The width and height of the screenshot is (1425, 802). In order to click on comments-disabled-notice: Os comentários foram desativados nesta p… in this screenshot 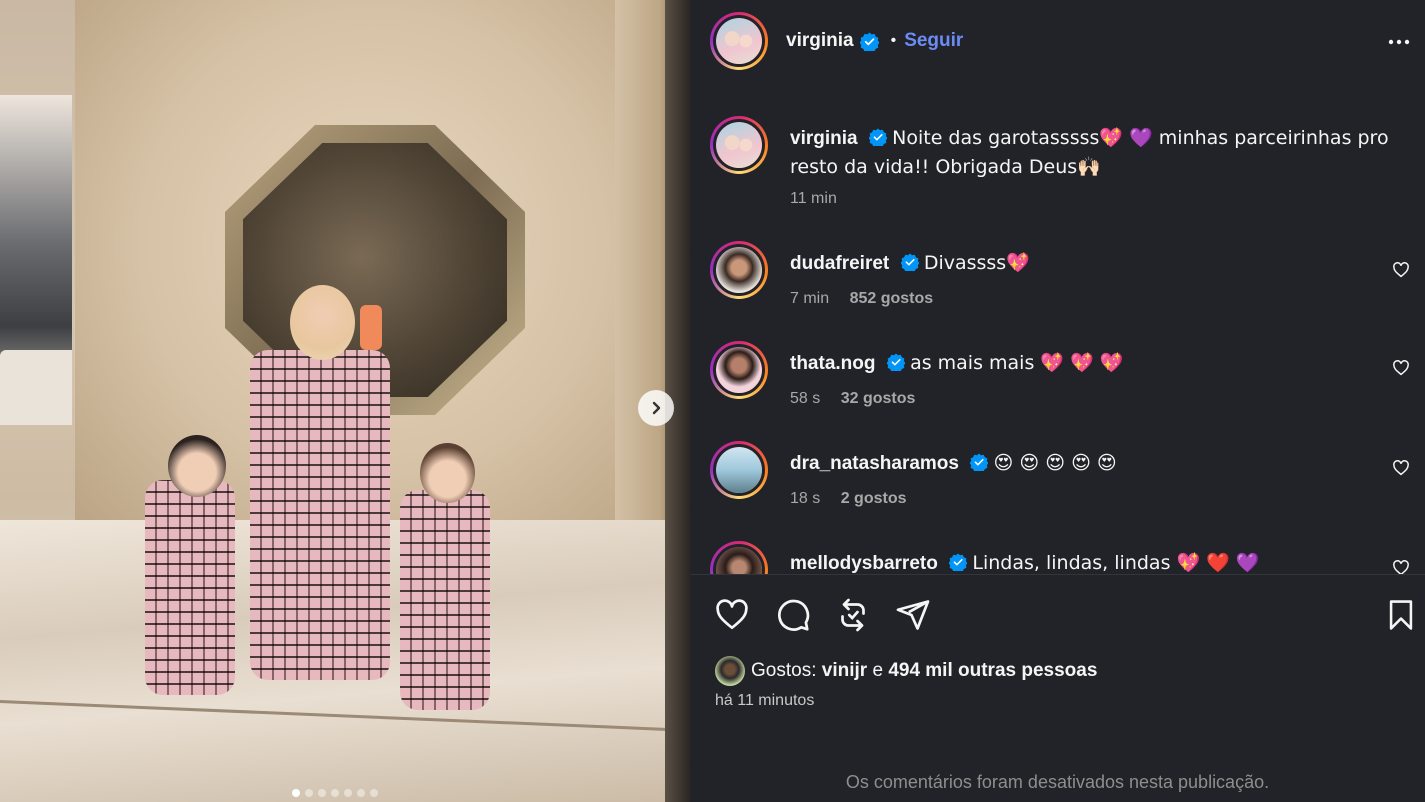, I will do `click(1057, 782)`.